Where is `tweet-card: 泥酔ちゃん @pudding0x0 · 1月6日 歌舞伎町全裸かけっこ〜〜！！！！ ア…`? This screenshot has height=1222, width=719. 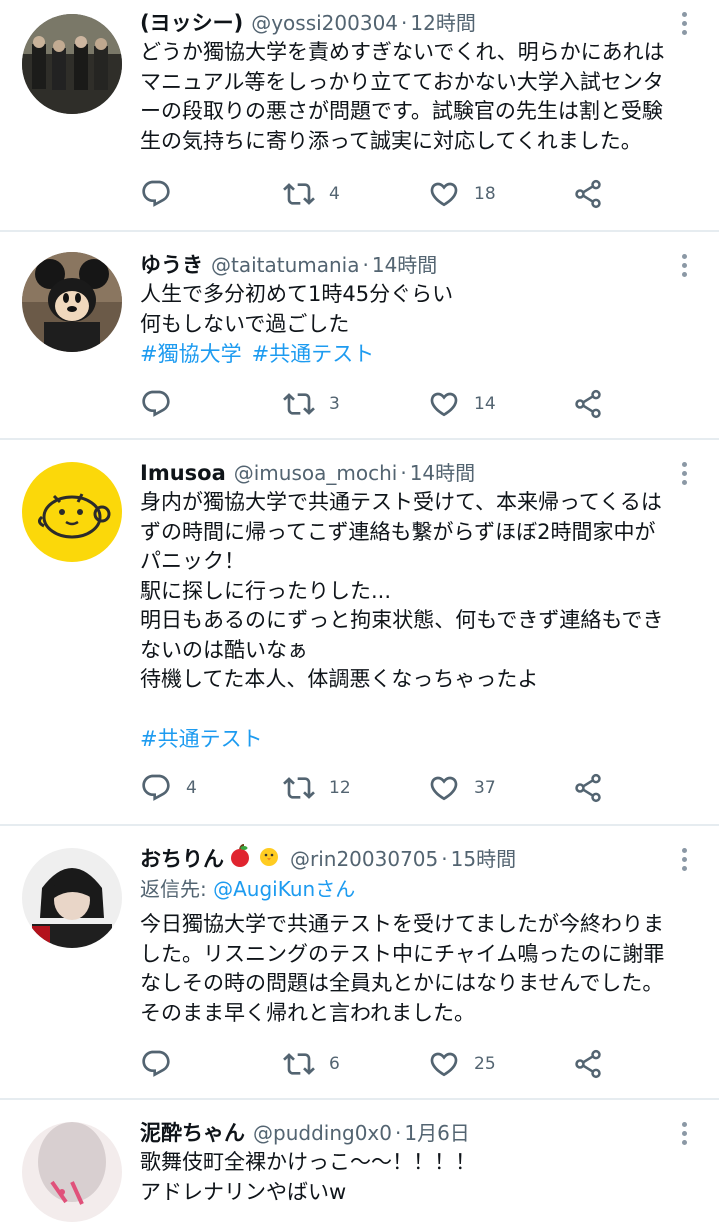
tweet-card: 泥酔ちゃん @pudding0x0 · 1月6日 歌舞伎町全裸かけっこ〜〜！！！！ ア… is located at coordinates (359, 1169).